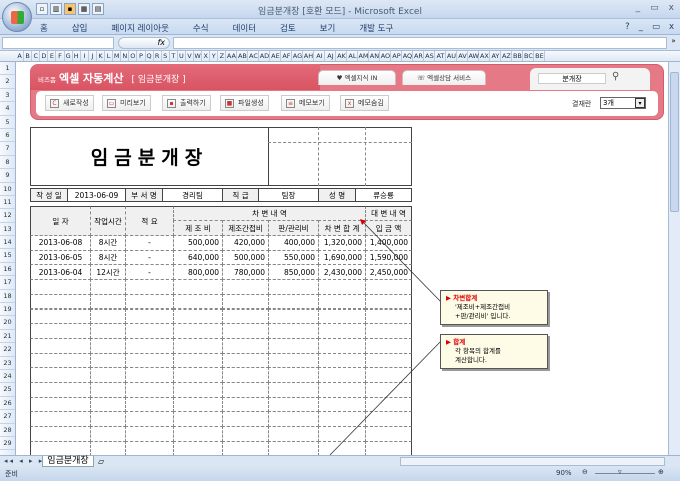  I want to click on scroll-thumb, so click(674, 142).